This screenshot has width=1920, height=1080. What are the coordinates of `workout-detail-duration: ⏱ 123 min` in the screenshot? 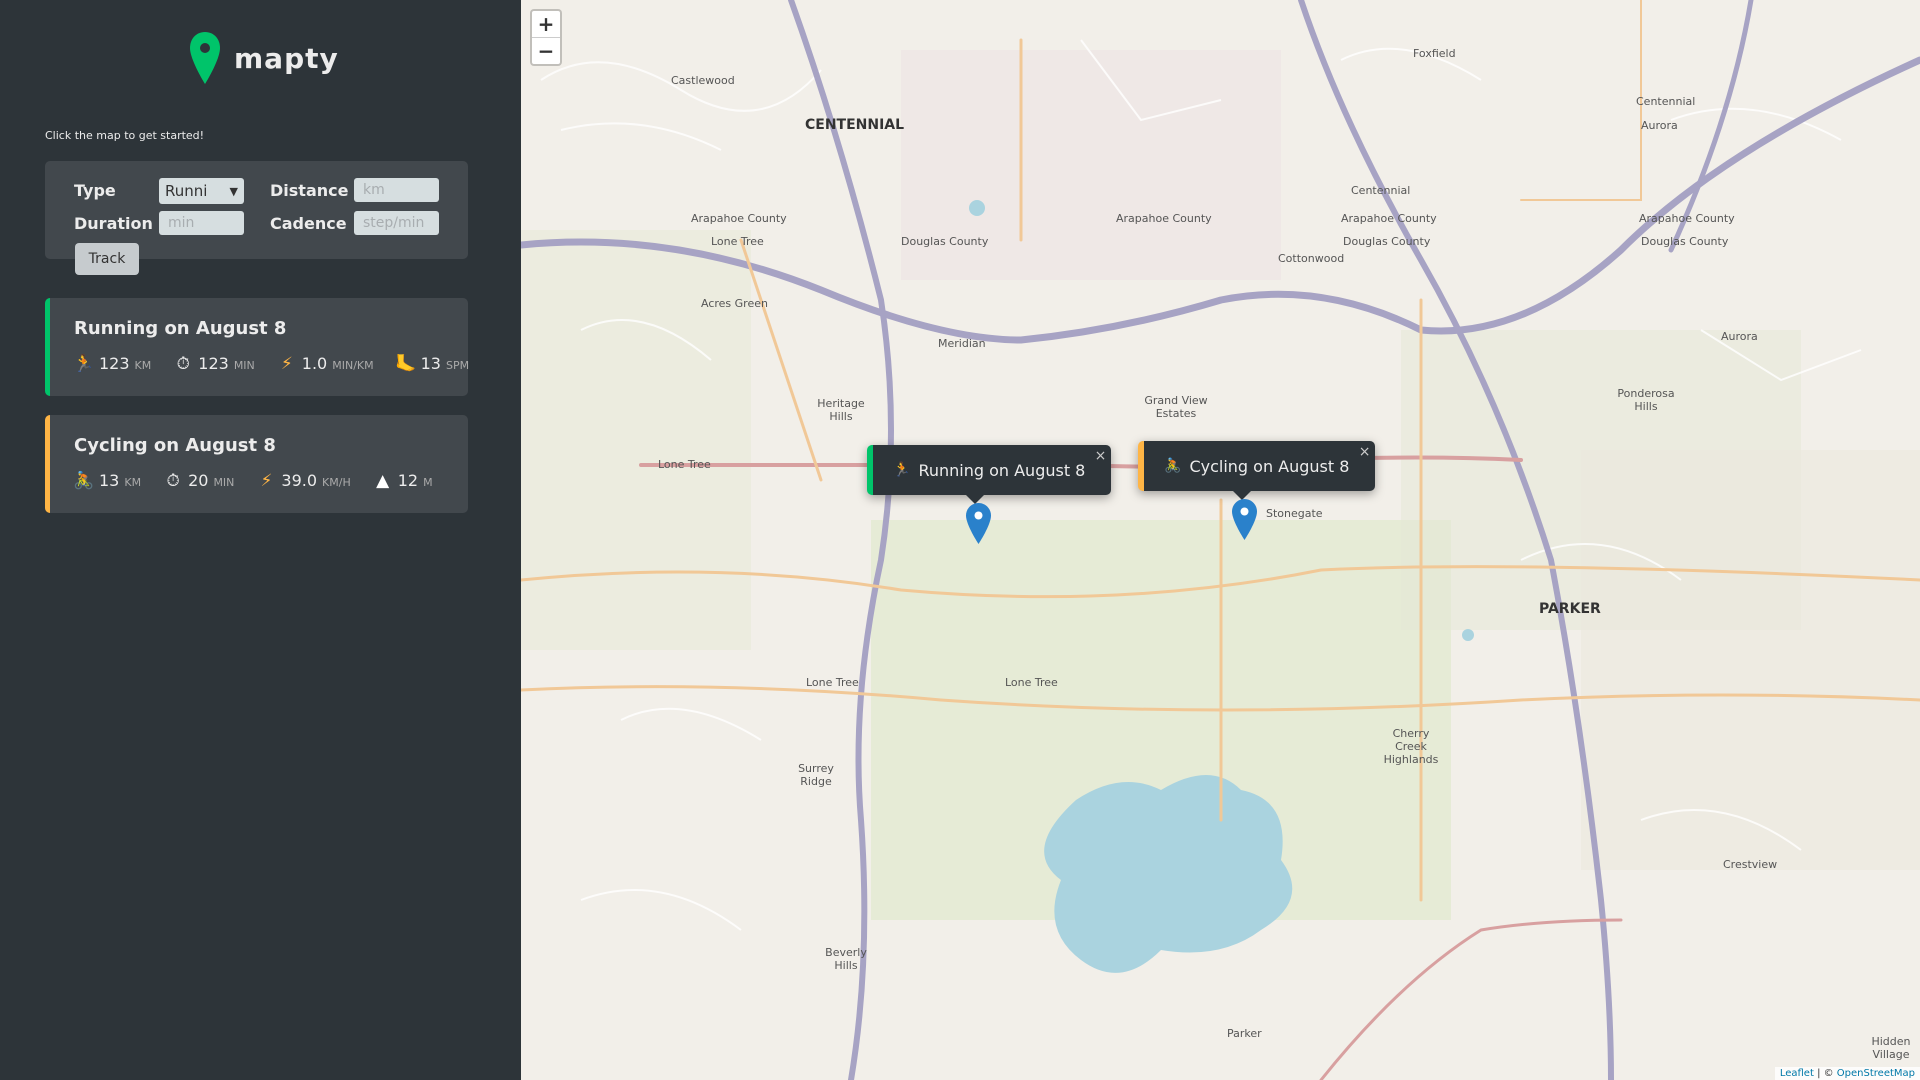 It's located at (214, 364).